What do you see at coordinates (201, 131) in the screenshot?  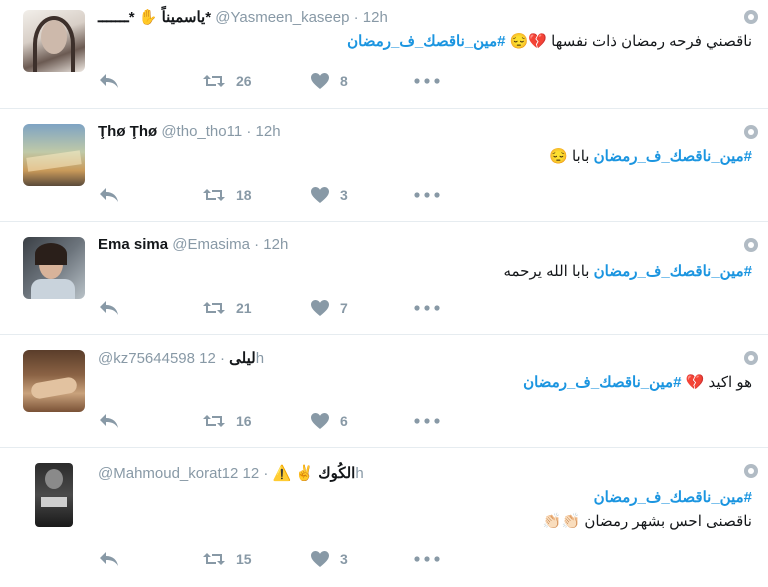 I see `user-handle: @tho_tho11` at bounding box center [201, 131].